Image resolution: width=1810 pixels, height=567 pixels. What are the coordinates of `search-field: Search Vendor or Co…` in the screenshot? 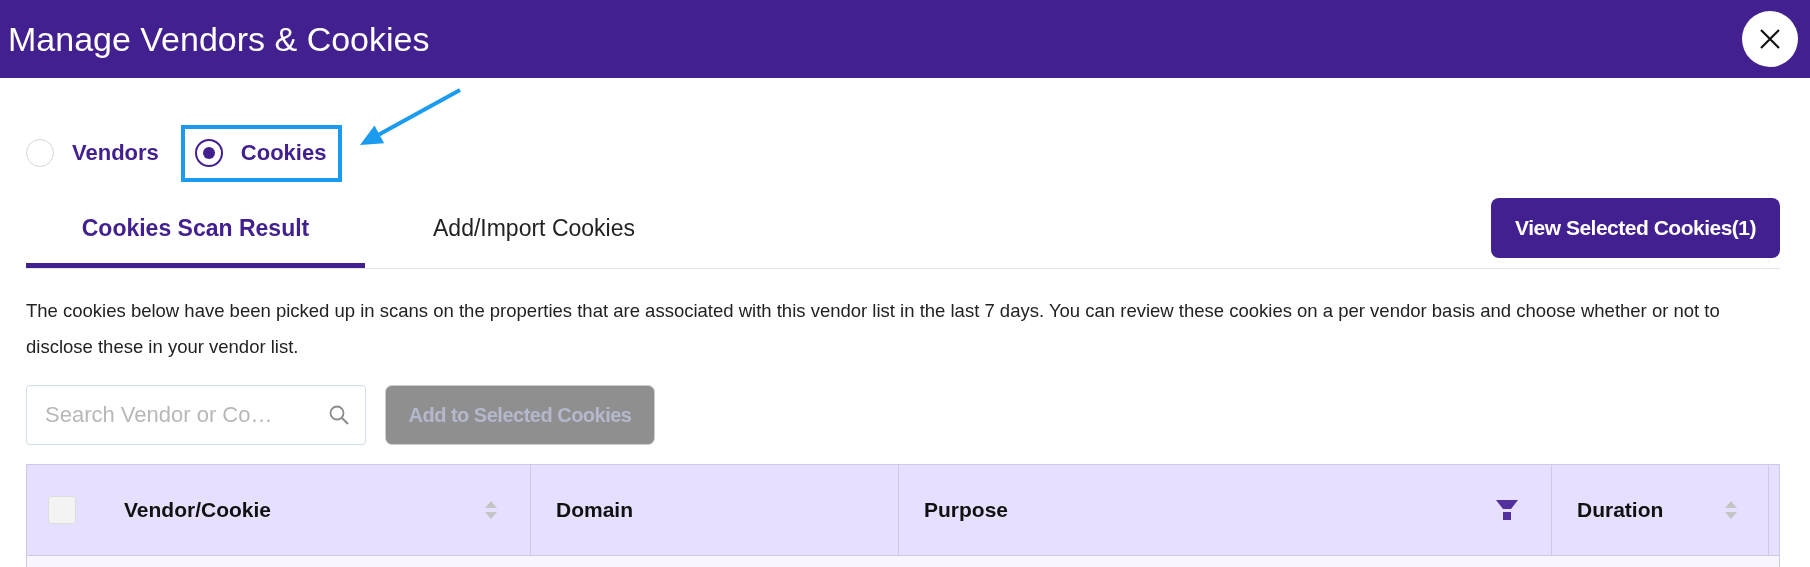 It's located at (196, 415).